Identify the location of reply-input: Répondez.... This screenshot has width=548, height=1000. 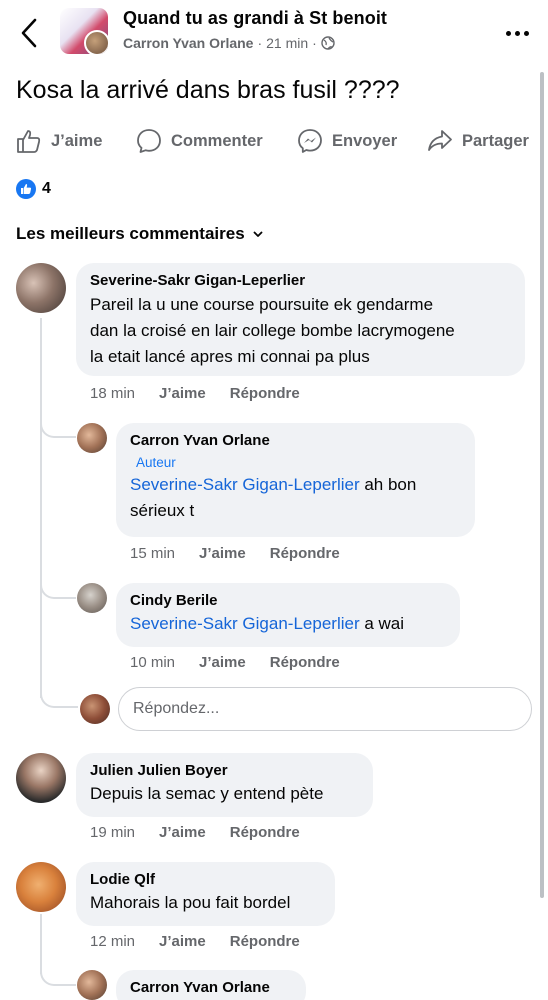
(325, 709).